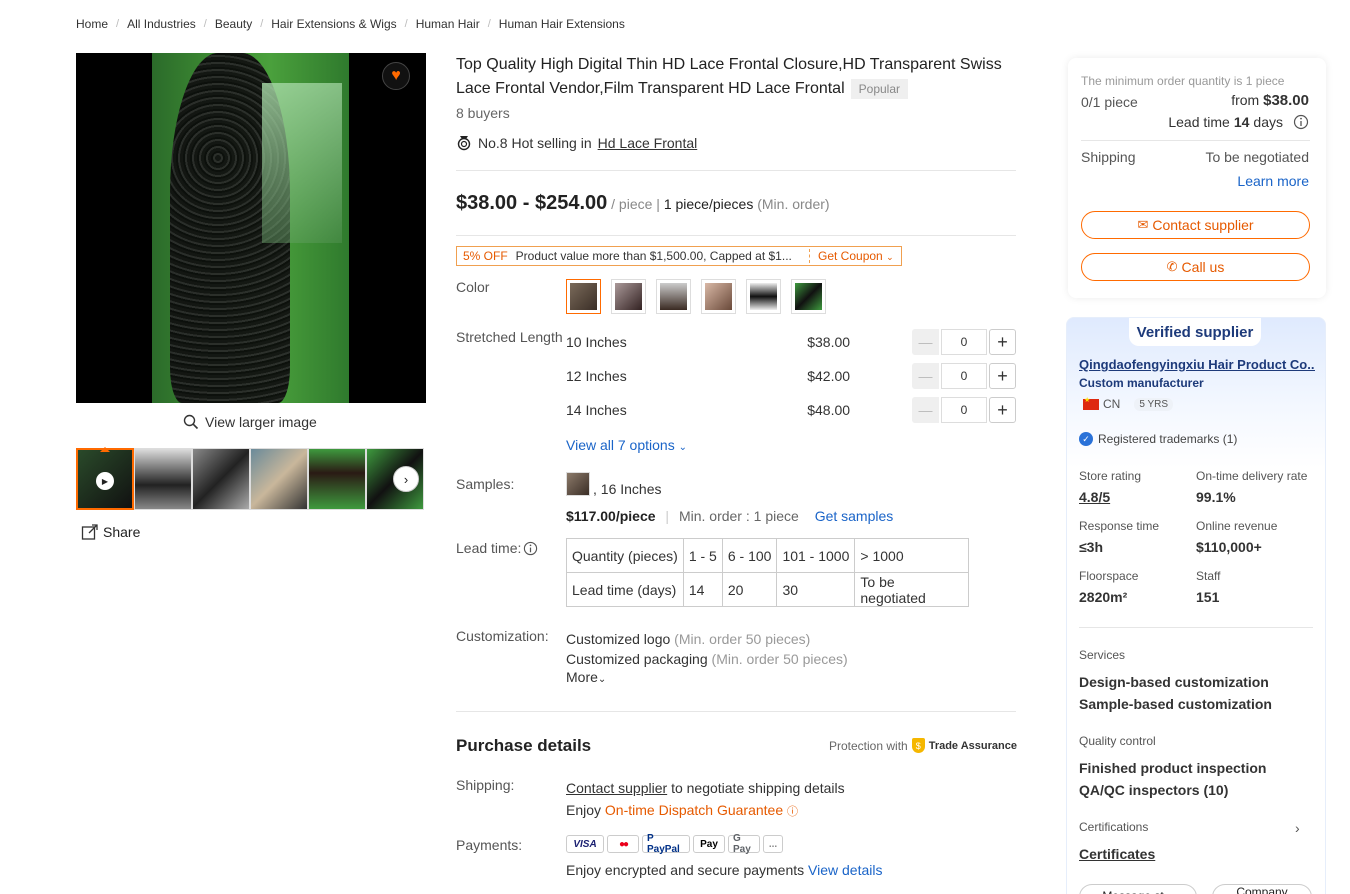 This screenshot has width=1350, height=894. I want to click on call-us-button: ✆ Call us, so click(1195, 267).